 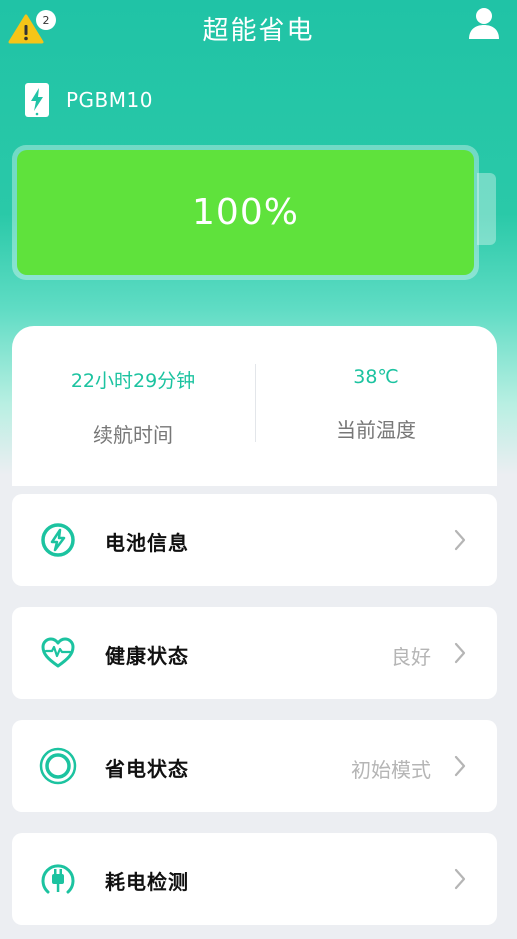 I want to click on top-bar: 2 超能省电, so click(x=258, y=28).